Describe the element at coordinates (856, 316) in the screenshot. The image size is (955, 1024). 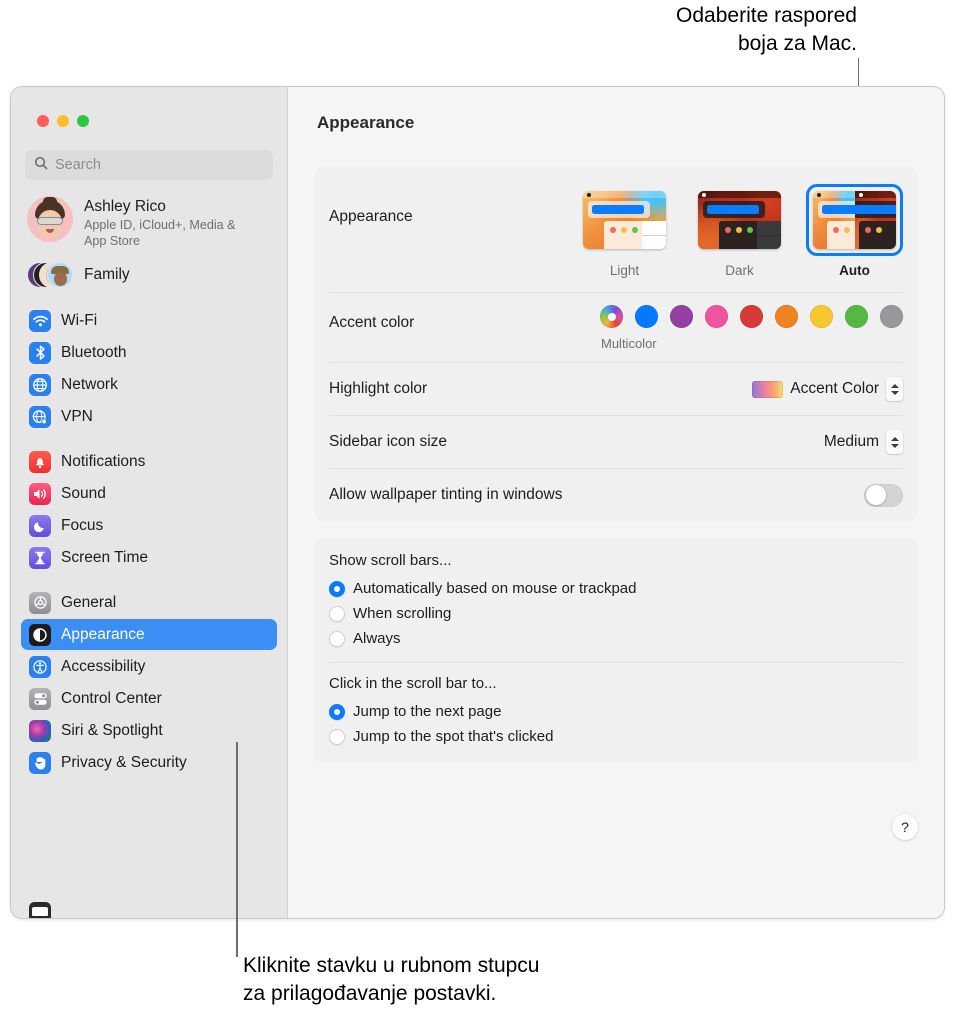
I see `accent-swatch-green` at that location.